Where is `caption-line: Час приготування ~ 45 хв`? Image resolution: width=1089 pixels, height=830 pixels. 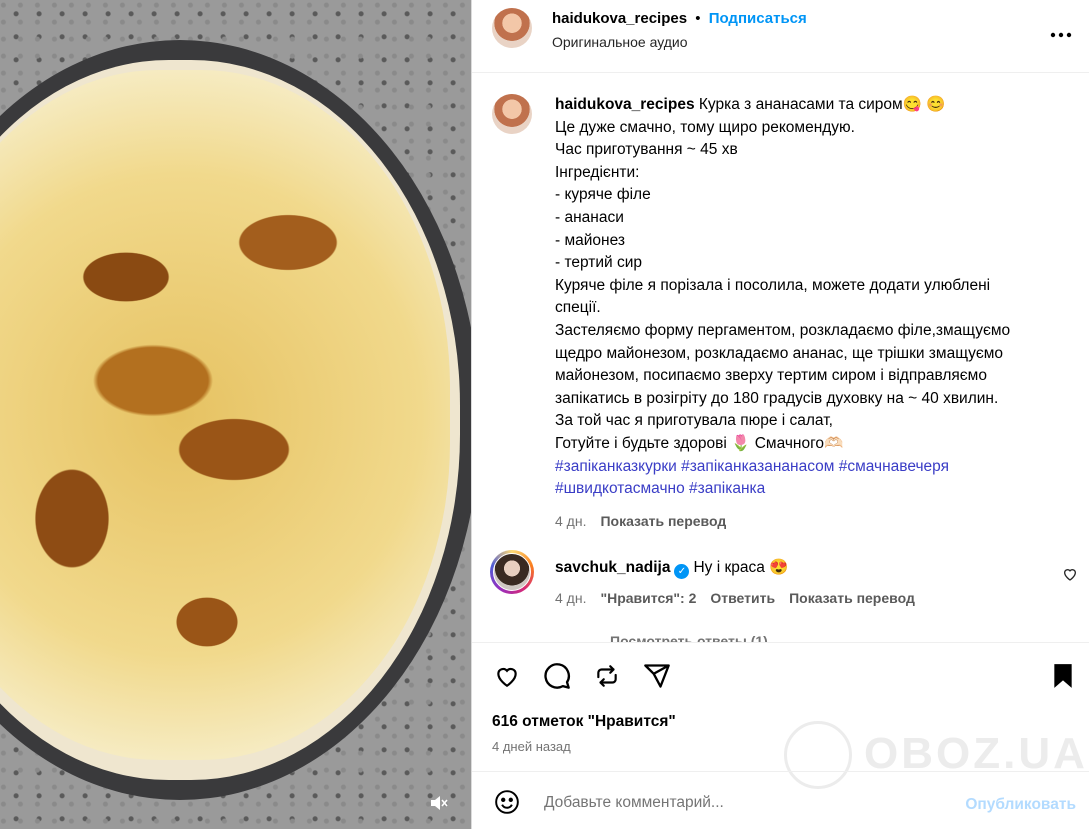
caption-line: Час приготування ~ 45 хв is located at coordinates (646, 150).